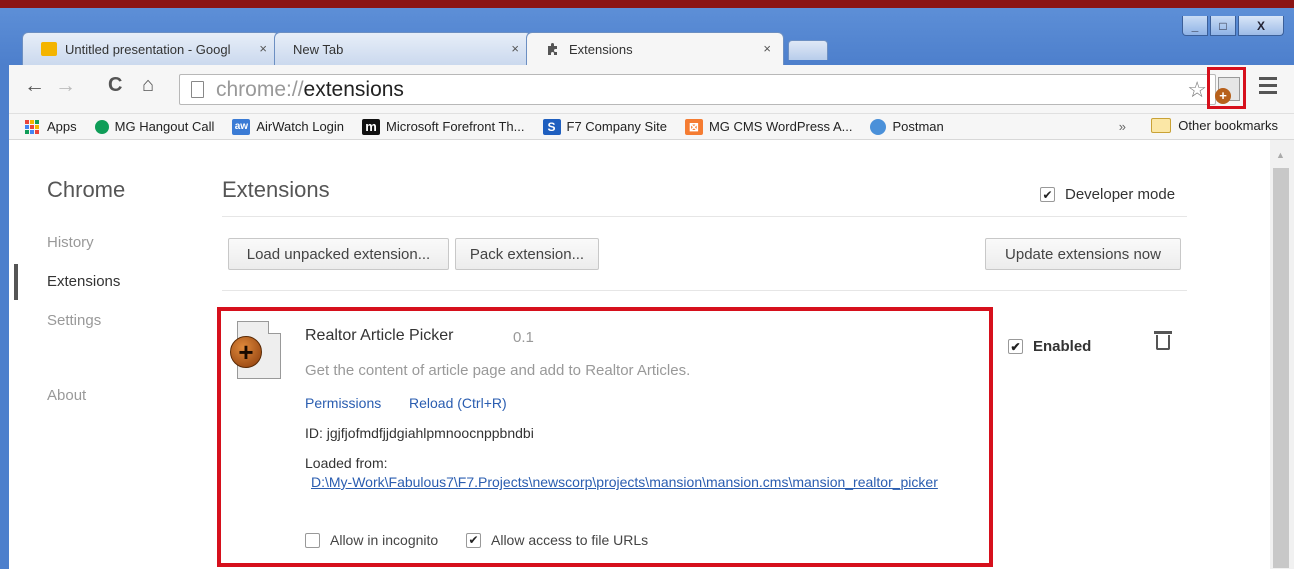 This screenshot has width=1294, height=569. I want to click on allow-incognito-option: Allow in incognito, so click(371, 540).